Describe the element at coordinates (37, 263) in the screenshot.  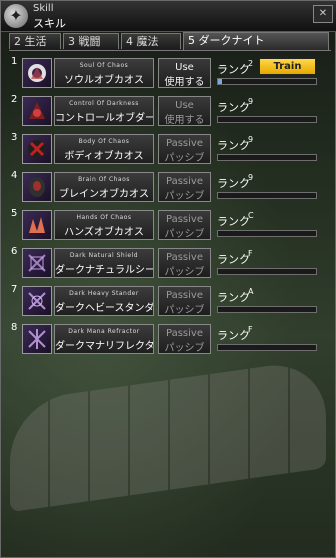
I see `shield-icon` at that location.